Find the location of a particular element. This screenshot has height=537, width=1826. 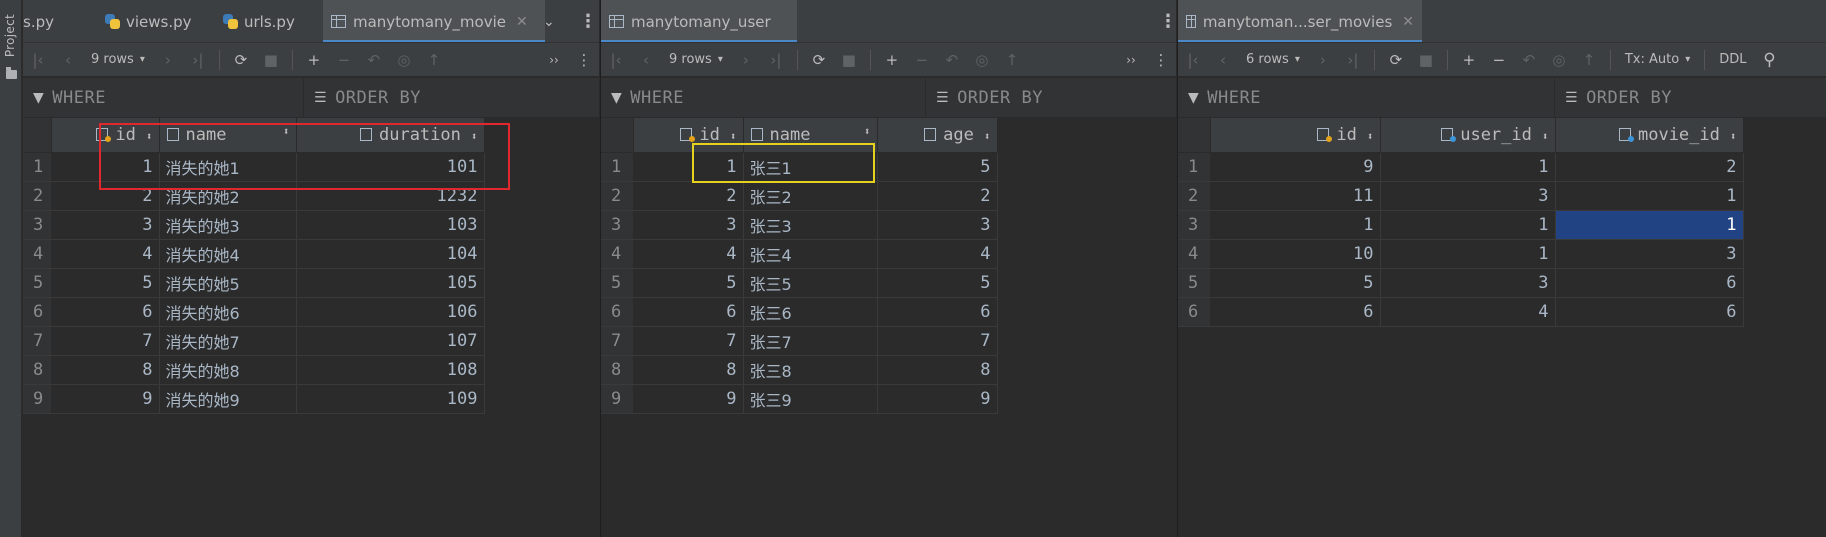

table-row: 1 1 张三1 5 is located at coordinates (799, 167).